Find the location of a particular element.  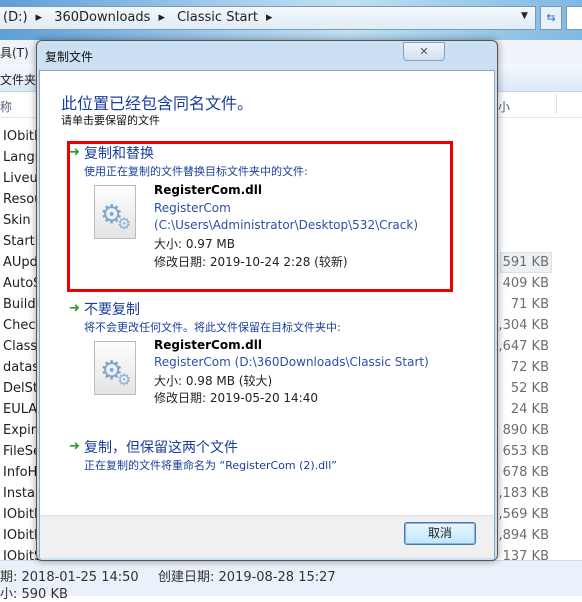

option-title: 复制，但保留这两个文件 is located at coordinates (161, 448).